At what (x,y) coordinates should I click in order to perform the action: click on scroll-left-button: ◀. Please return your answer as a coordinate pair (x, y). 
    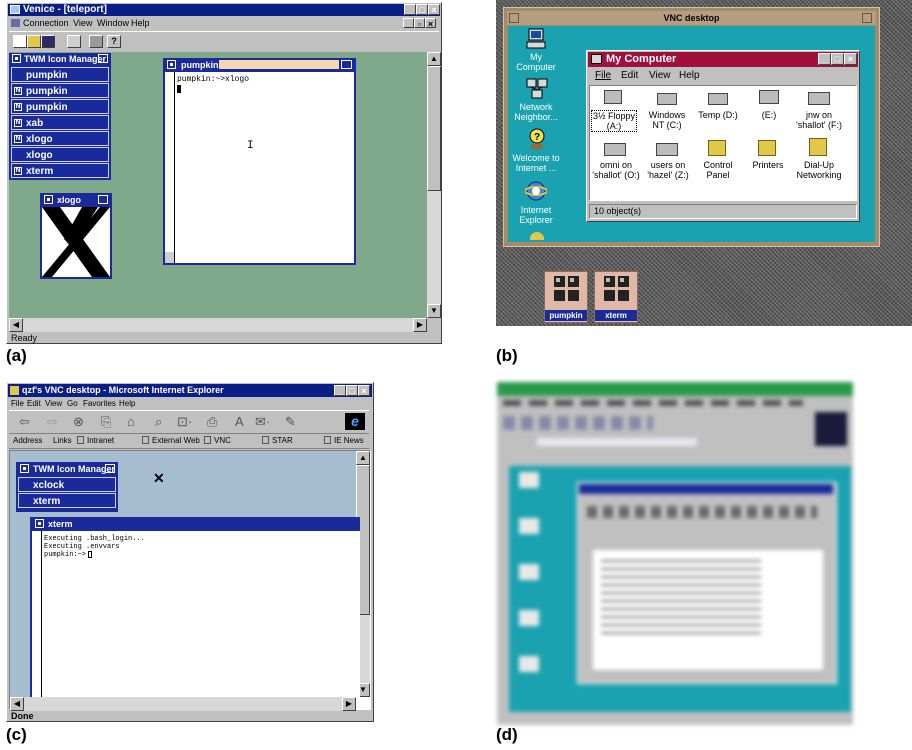
    Looking at the image, I should click on (17, 704).